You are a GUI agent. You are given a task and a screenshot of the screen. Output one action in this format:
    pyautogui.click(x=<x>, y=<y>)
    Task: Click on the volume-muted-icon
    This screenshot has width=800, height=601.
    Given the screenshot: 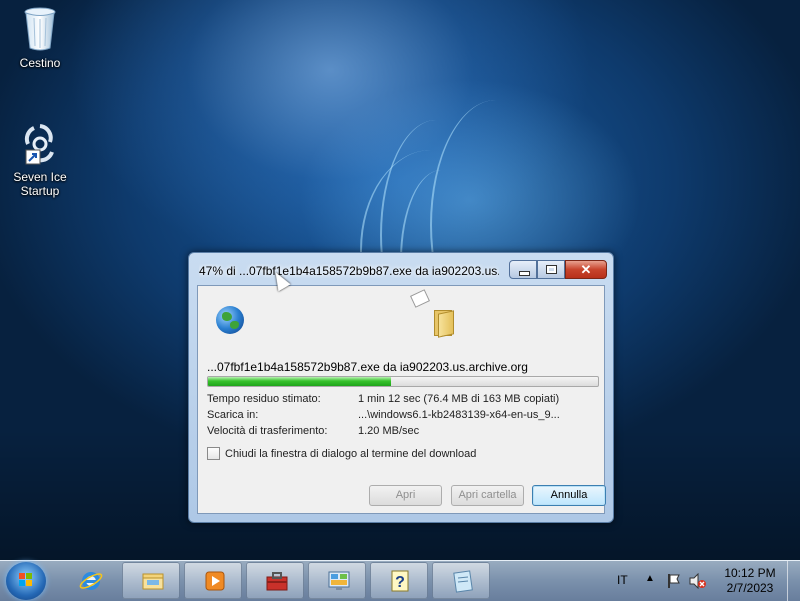 What is the action you would take?
    pyautogui.click(x=698, y=581)
    